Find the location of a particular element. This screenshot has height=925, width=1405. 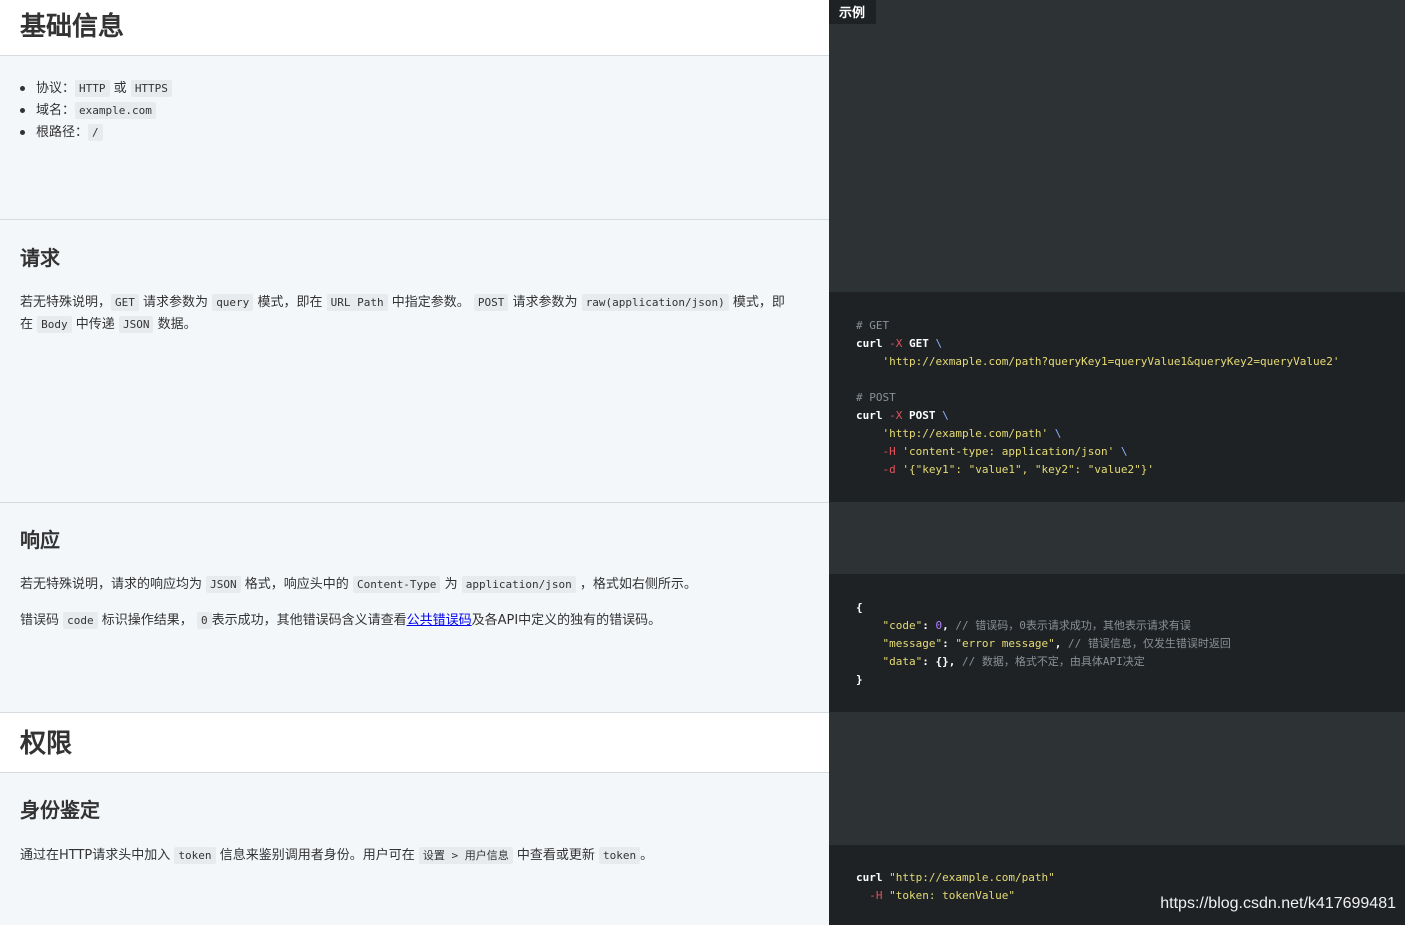

code-http: HTTP is located at coordinates (92, 88).